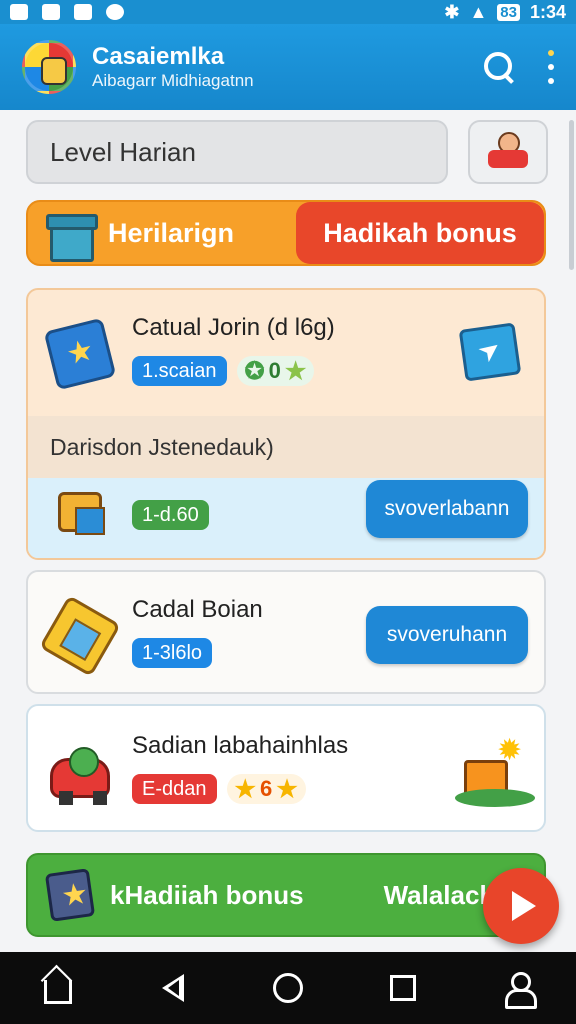 The image size is (576, 1024). I want to click on claim-button: svoverlabann, so click(447, 509).